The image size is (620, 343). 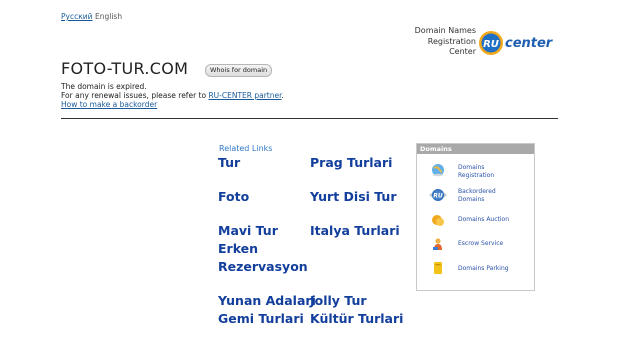 I want to click on parking-icon, so click(x=438, y=267).